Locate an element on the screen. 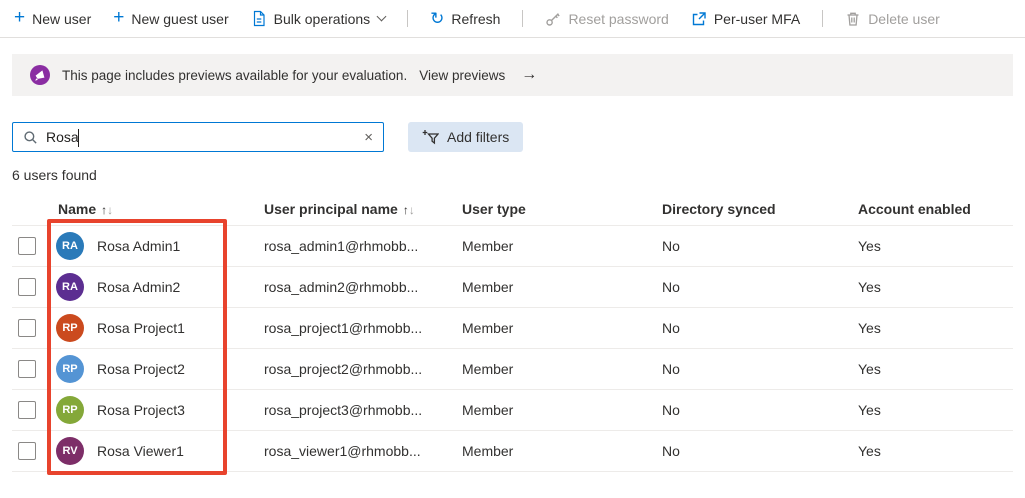 The height and width of the screenshot is (498, 1025). reset-password-button: Reset password is located at coordinates (607, 18).